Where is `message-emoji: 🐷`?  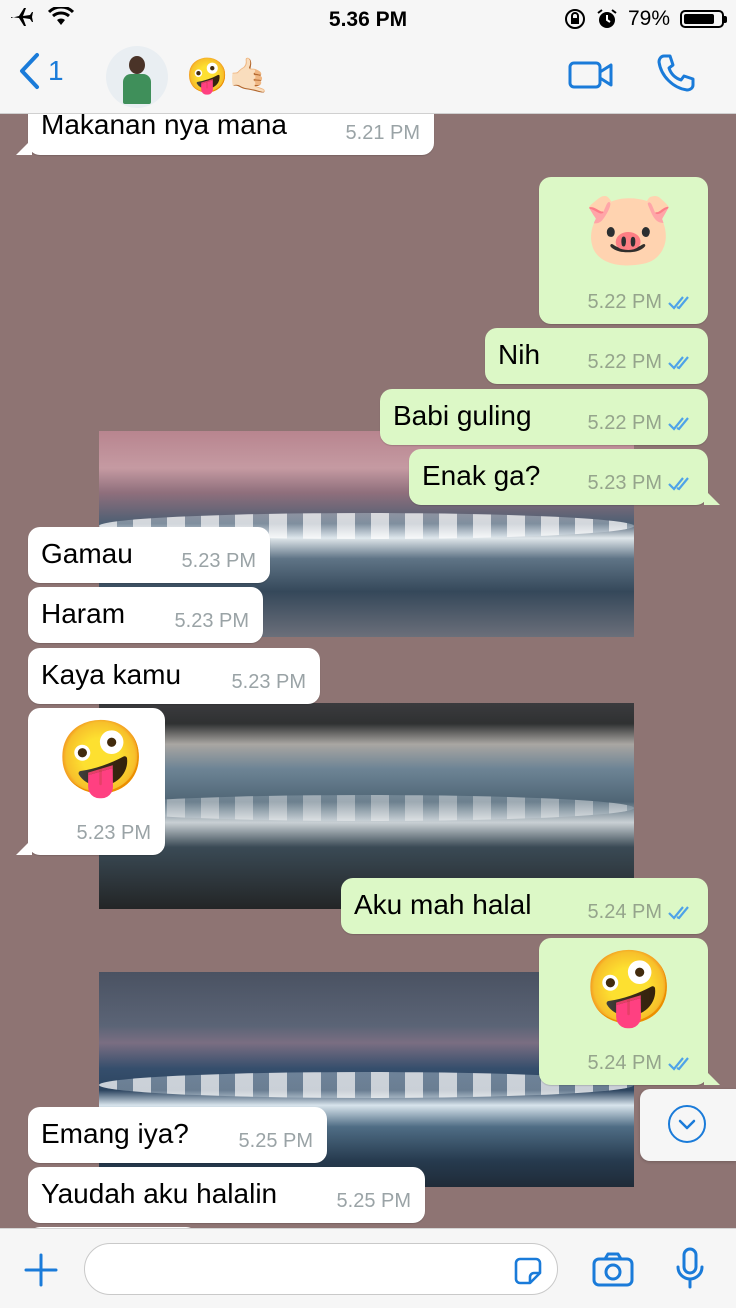 message-emoji: 🐷 is located at coordinates (629, 229).